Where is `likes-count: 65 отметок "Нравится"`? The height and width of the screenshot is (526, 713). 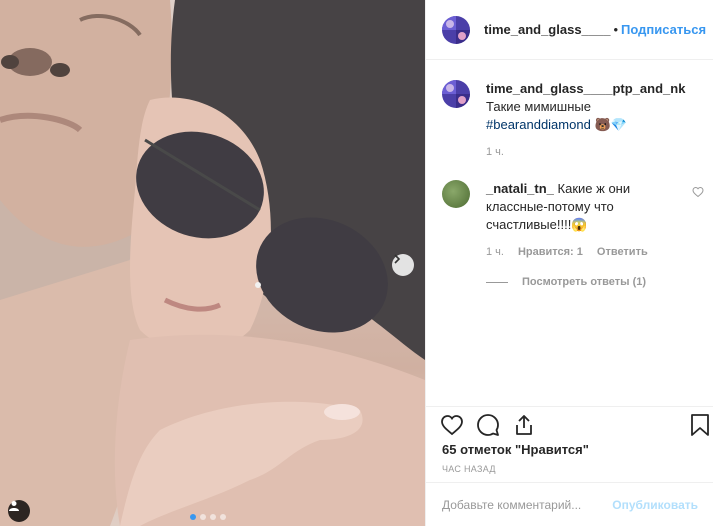 likes-count: 65 отметок "Нравится" is located at coordinates (515, 449).